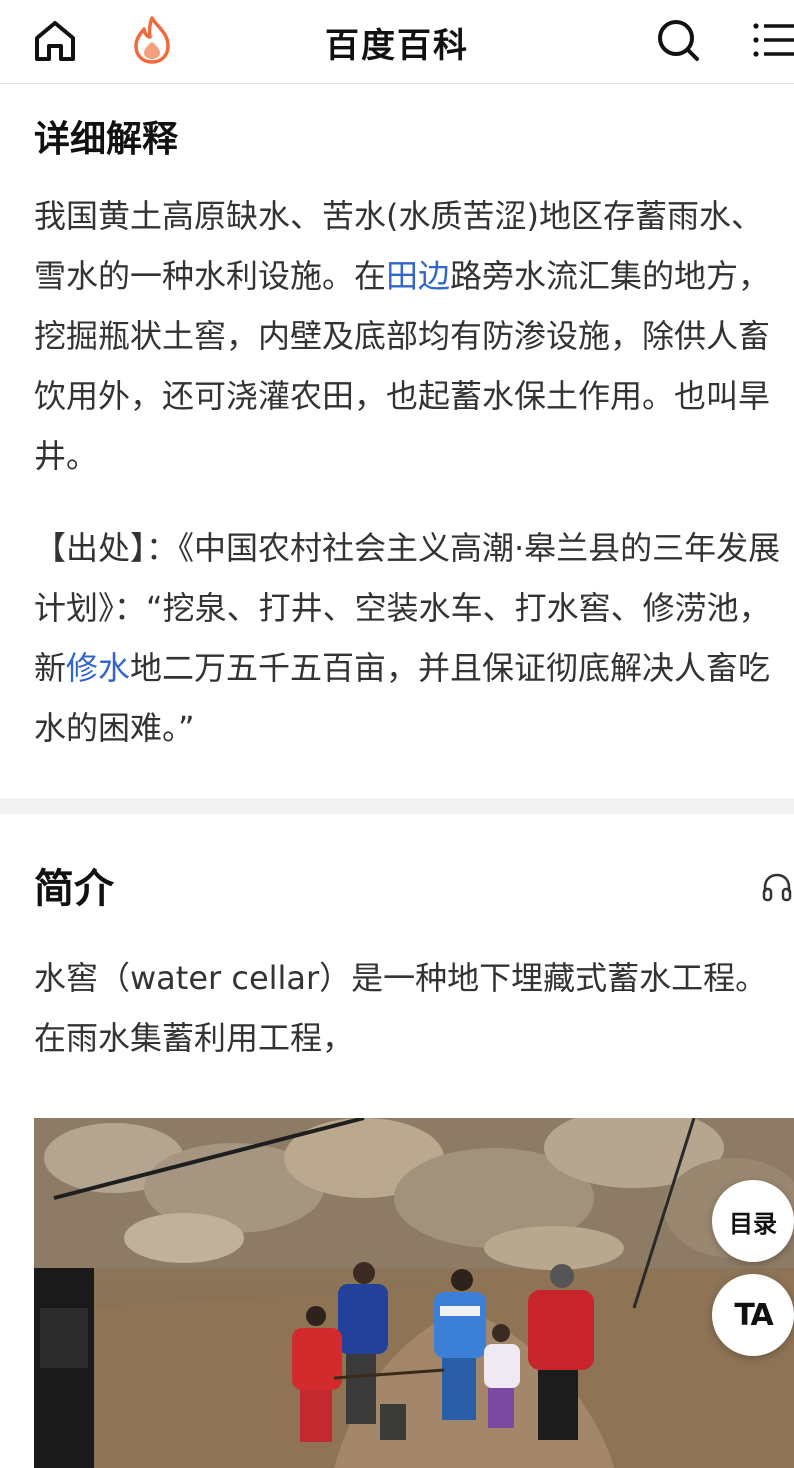  I want to click on section-divider, so click(397, 806).